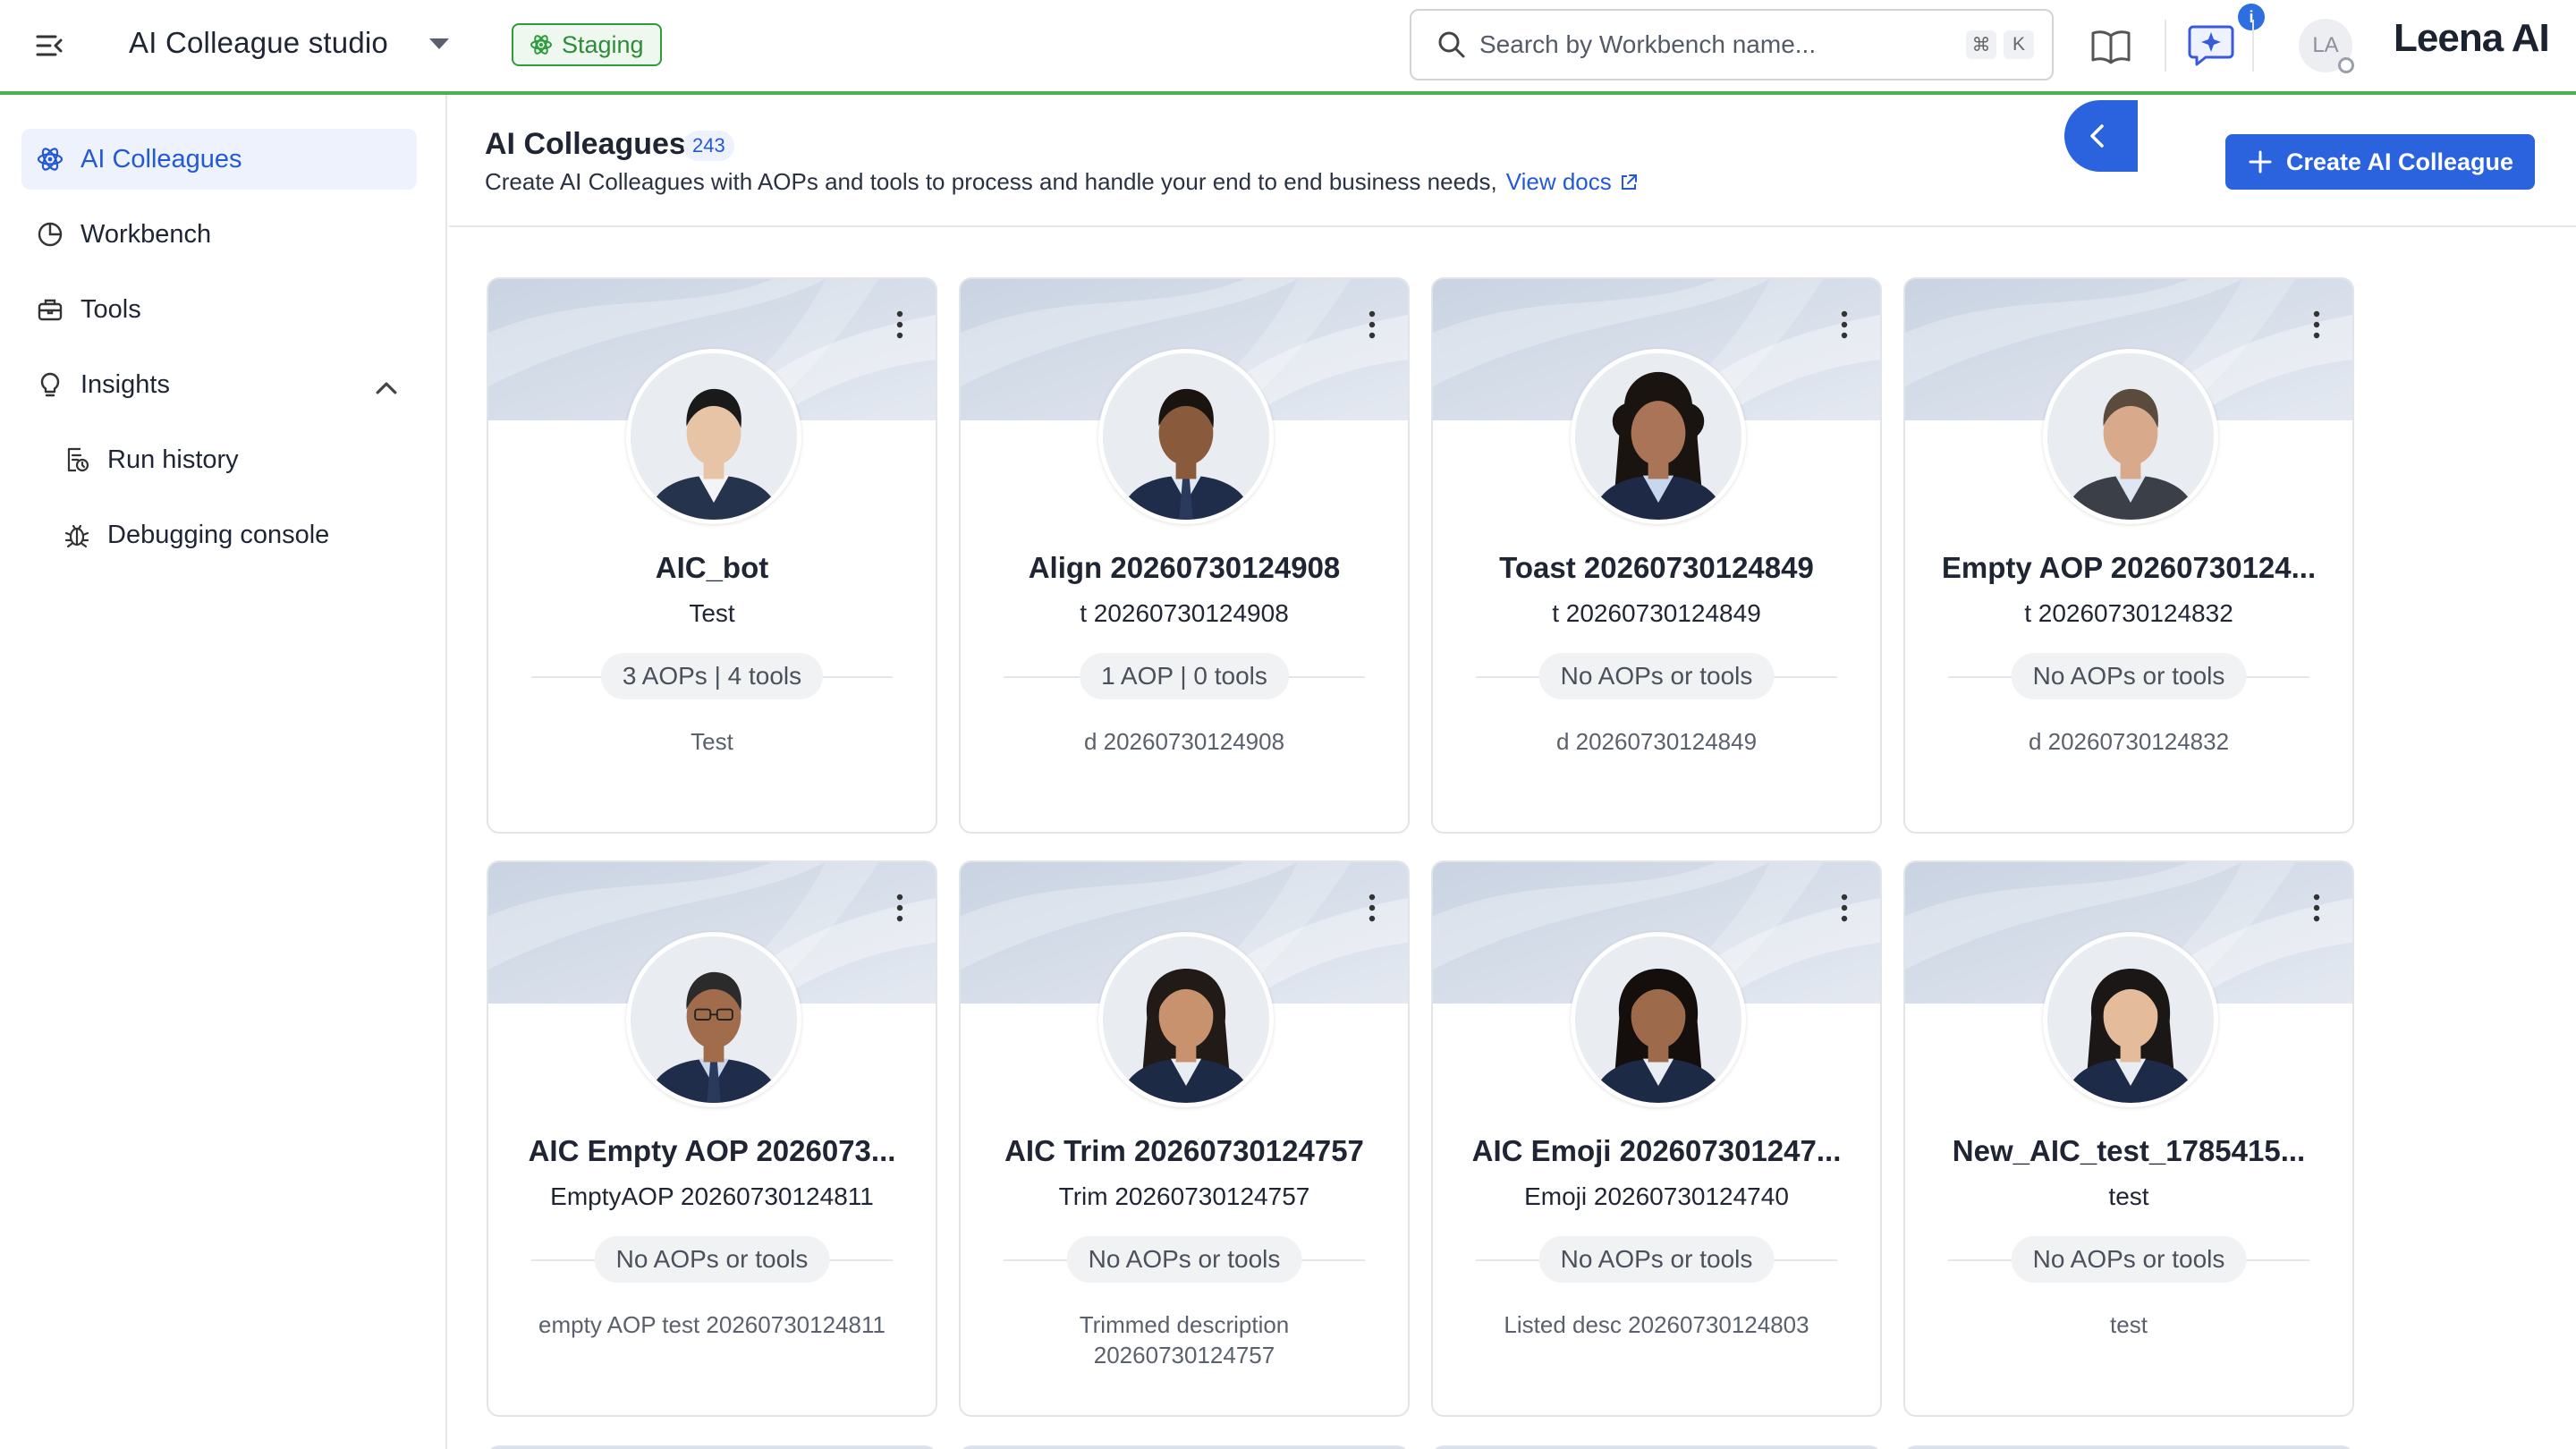 This screenshot has width=2576, height=1449. What do you see at coordinates (1558, 181) in the screenshot?
I see `view-docs-label: View docs` at bounding box center [1558, 181].